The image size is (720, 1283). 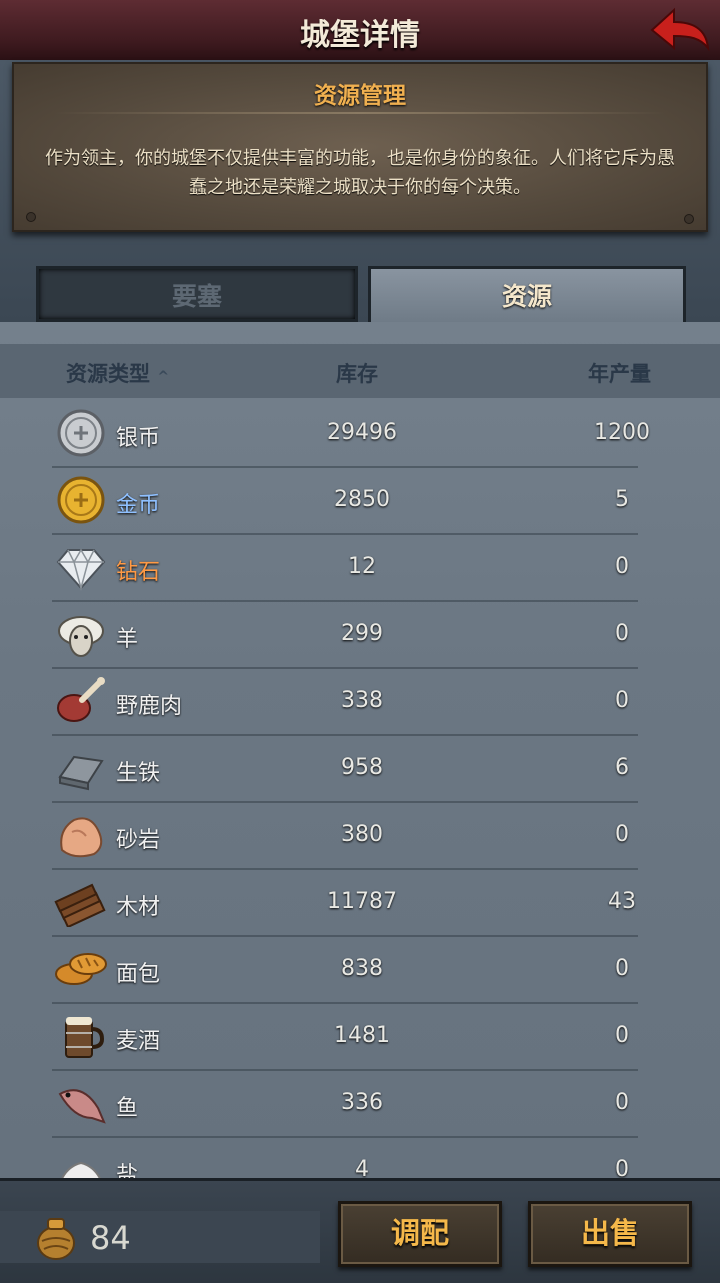 I want to click on resource-row: 银币 29496 1200, so click(x=351, y=434).